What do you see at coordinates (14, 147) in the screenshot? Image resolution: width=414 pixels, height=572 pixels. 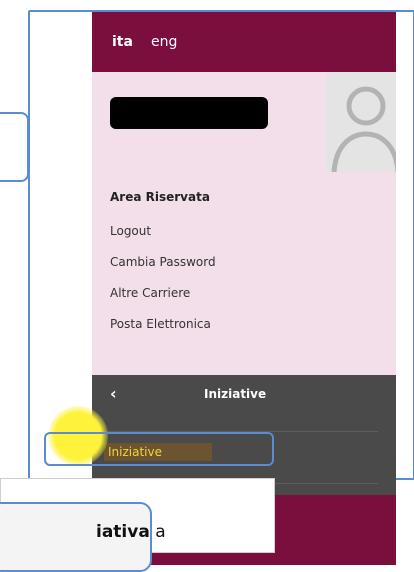 I see `annotation-callout-left` at bounding box center [14, 147].